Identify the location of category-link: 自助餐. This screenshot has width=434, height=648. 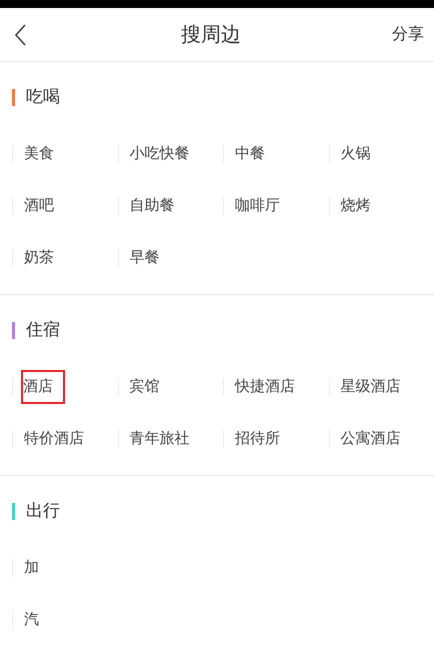
(152, 206).